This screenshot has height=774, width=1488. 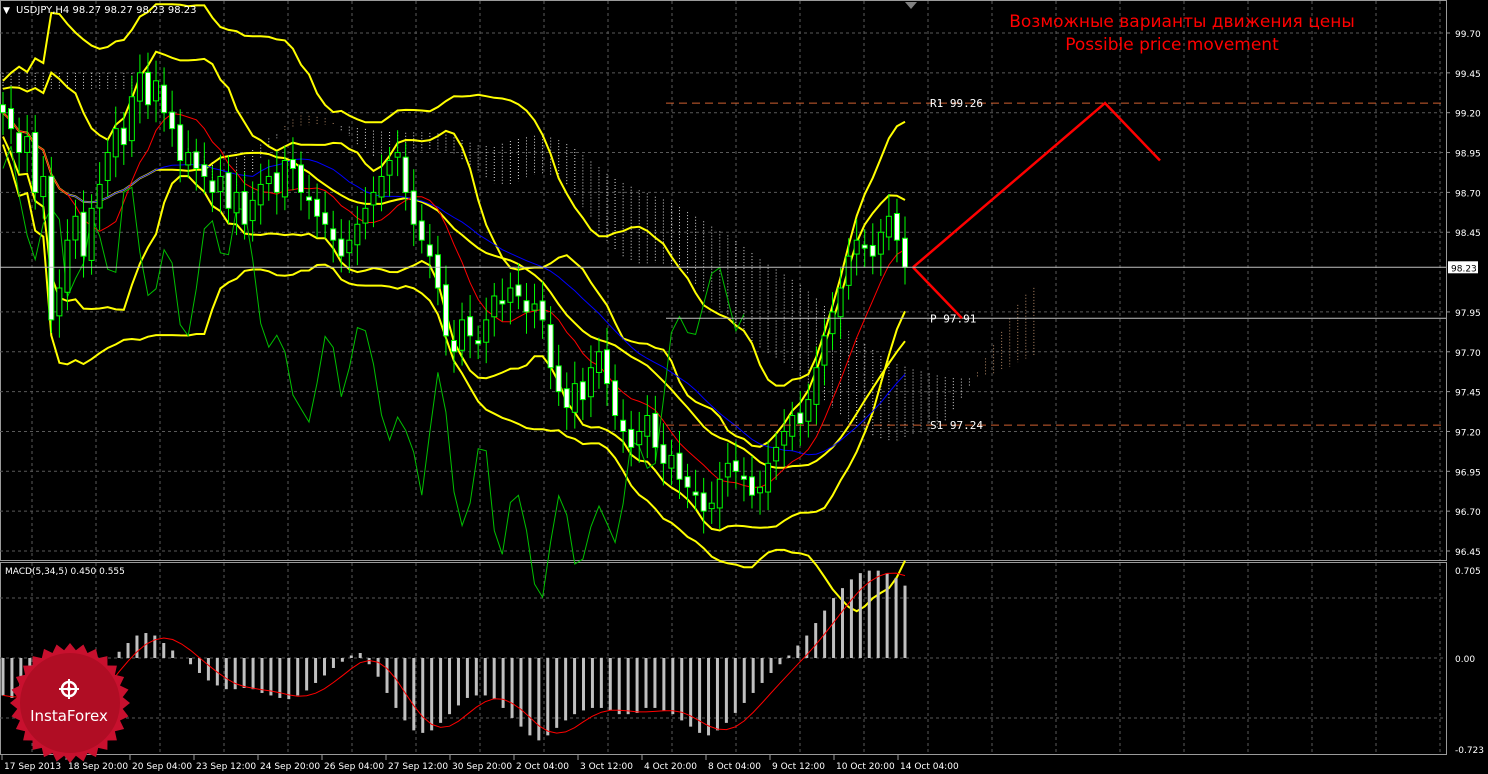 I want to click on time-tick-label: 9 Oct 12:00, so click(x=798, y=767).